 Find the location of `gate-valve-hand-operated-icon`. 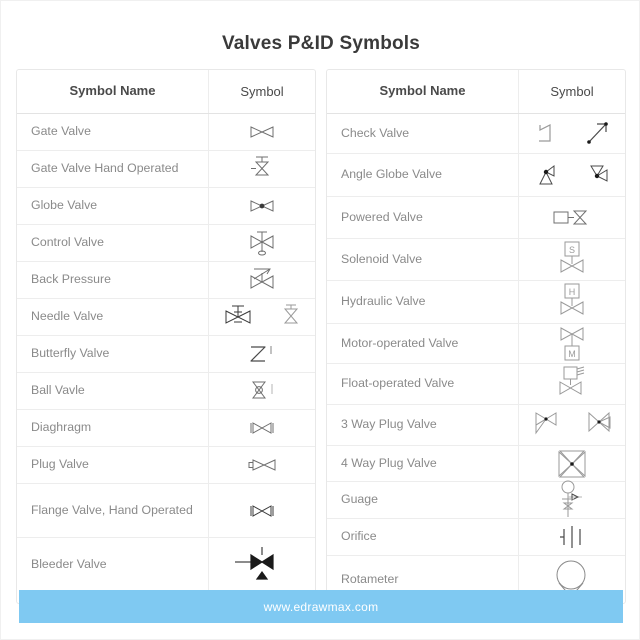

gate-valve-hand-operated-icon is located at coordinates (262, 169).